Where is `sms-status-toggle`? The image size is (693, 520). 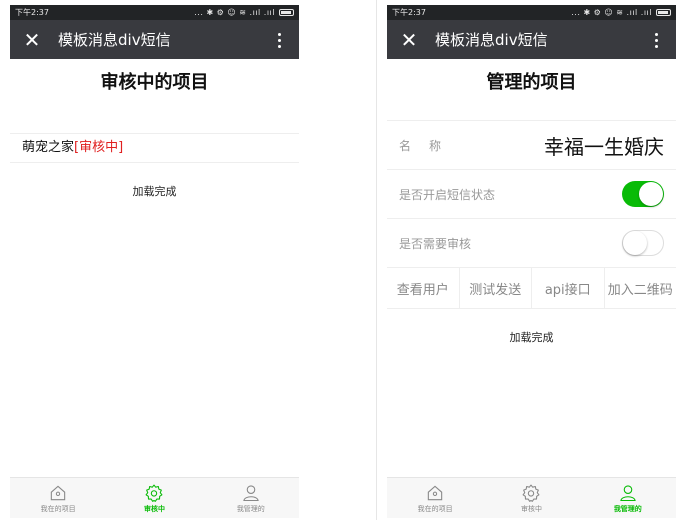
sms-status-toggle is located at coordinates (643, 194).